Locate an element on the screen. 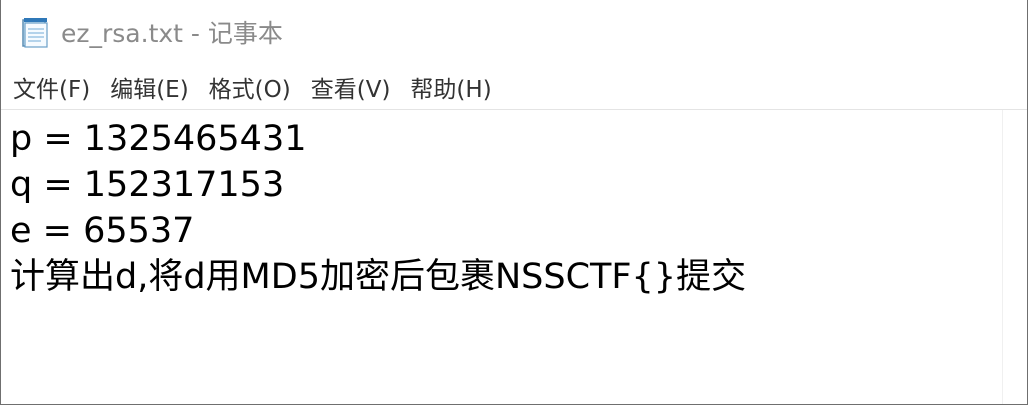 The image size is (1028, 405). menu-format: 格式(O) is located at coordinates (250, 87).